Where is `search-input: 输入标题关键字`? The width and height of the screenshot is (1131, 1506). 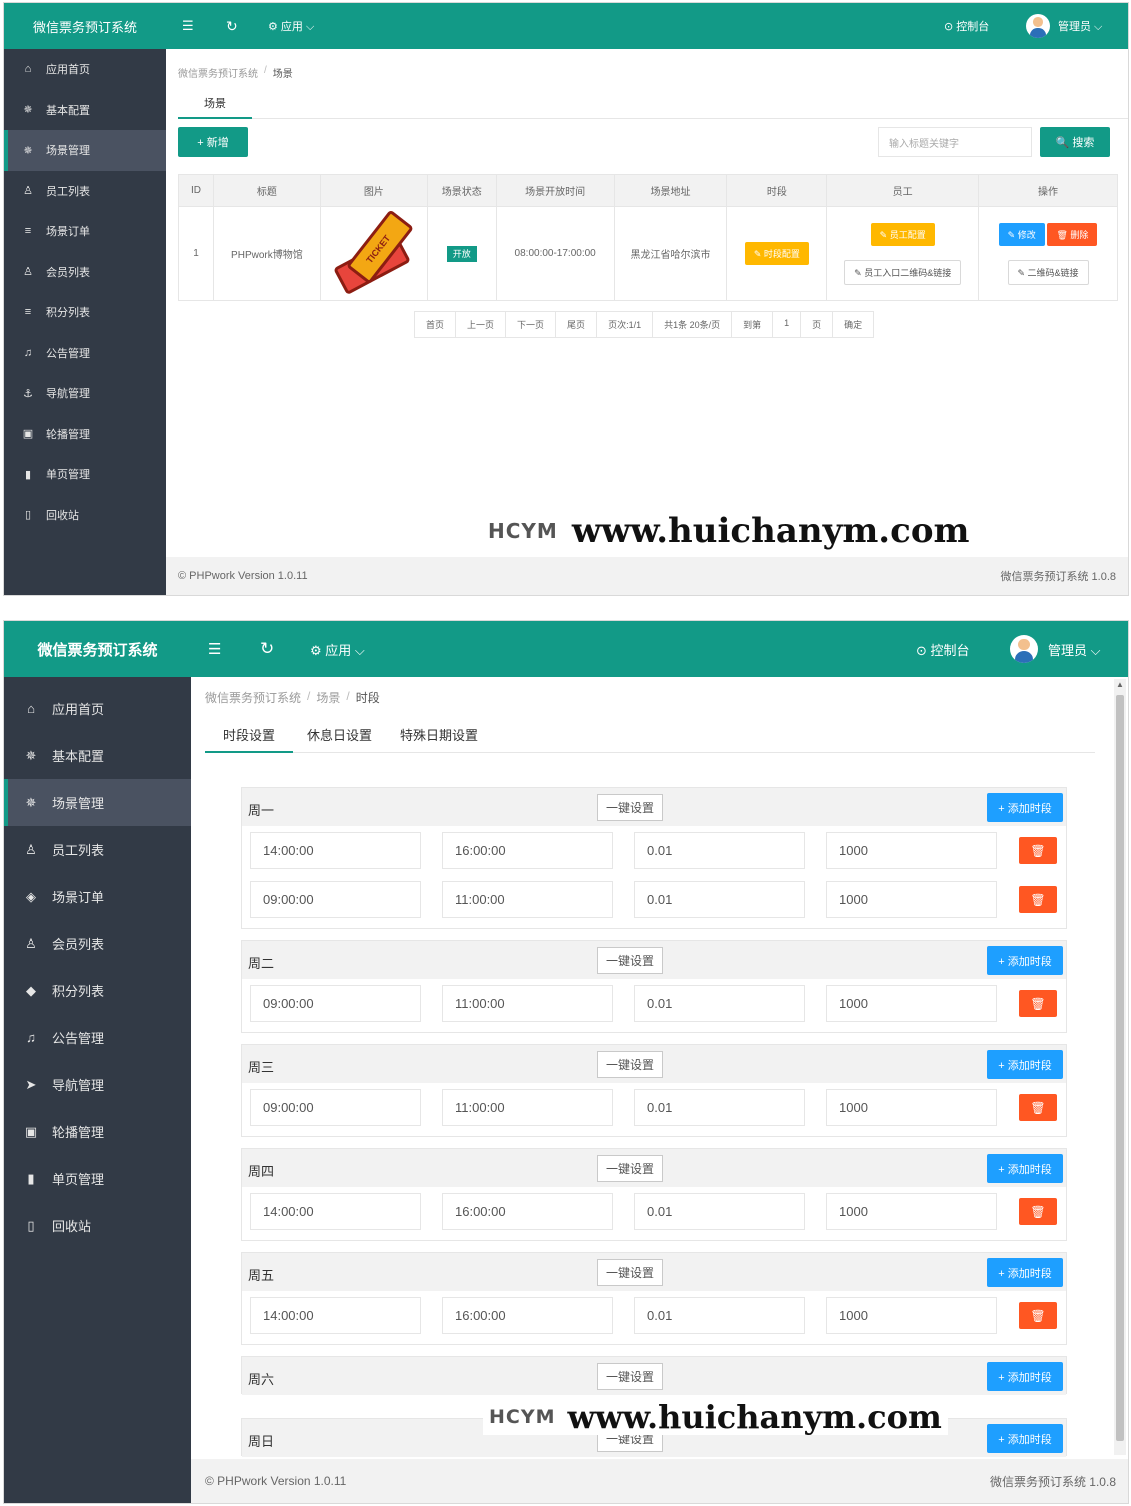 search-input: 输入标题关键字 is located at coordinates (955, 142).